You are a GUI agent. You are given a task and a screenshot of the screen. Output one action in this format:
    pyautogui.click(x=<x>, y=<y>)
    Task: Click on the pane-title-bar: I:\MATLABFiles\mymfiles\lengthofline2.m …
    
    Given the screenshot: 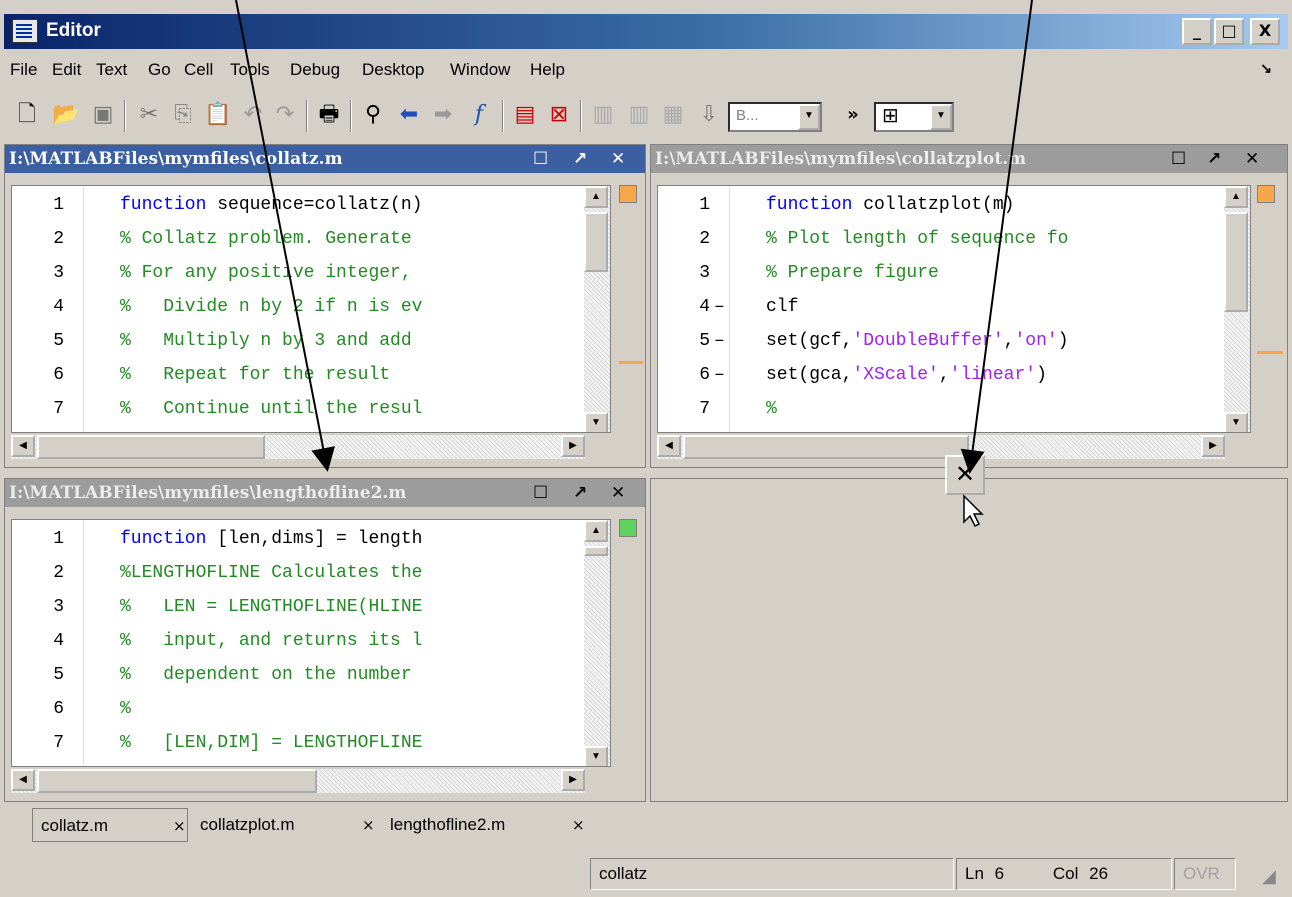 What is the action you would take?
    pyautogui.click(x=325, y=493)
    